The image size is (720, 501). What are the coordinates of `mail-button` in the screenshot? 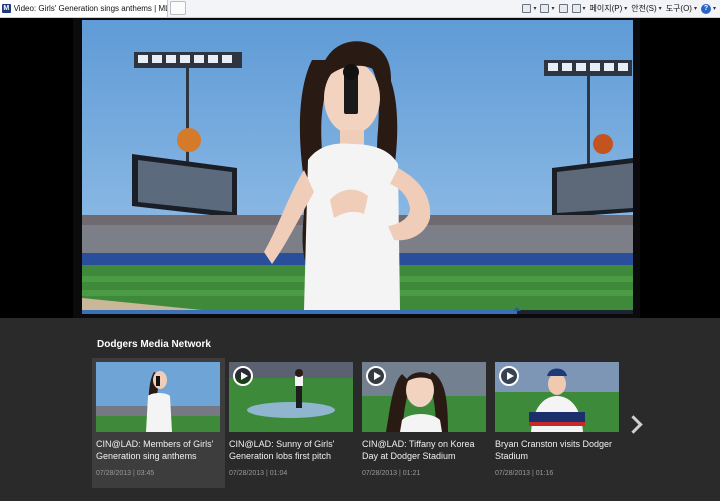 It's located at (563, 8).